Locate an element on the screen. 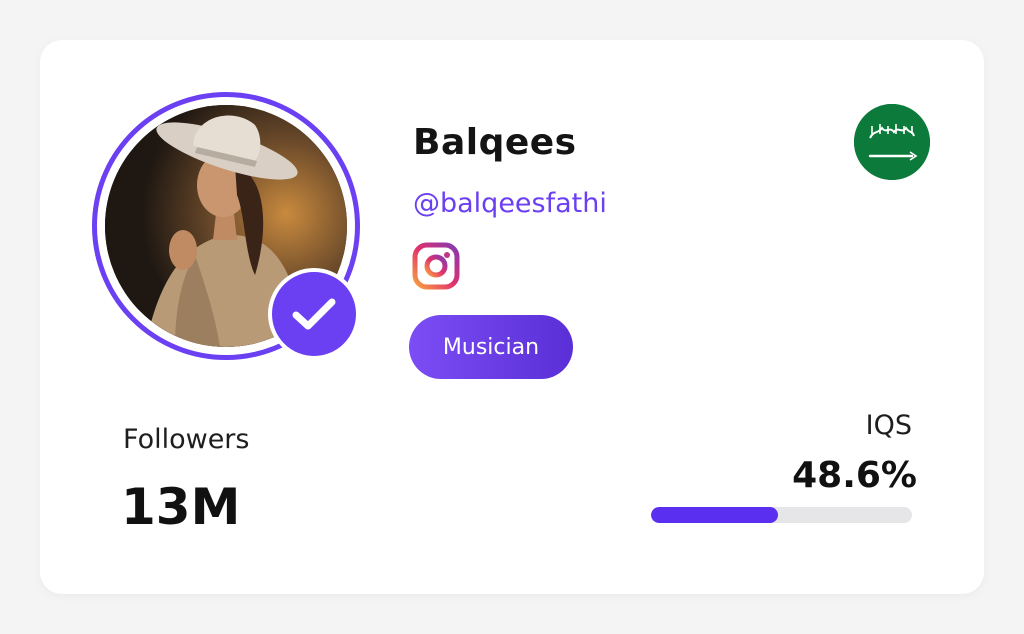  checkmark-icon is located at coordinates (314, 314).